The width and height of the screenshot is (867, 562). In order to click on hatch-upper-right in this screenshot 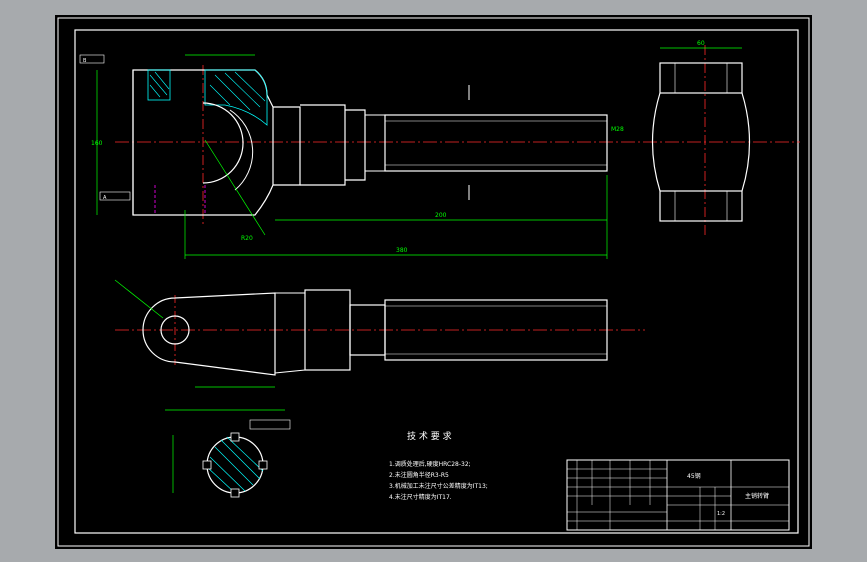, I will do `click(236, 97)`.